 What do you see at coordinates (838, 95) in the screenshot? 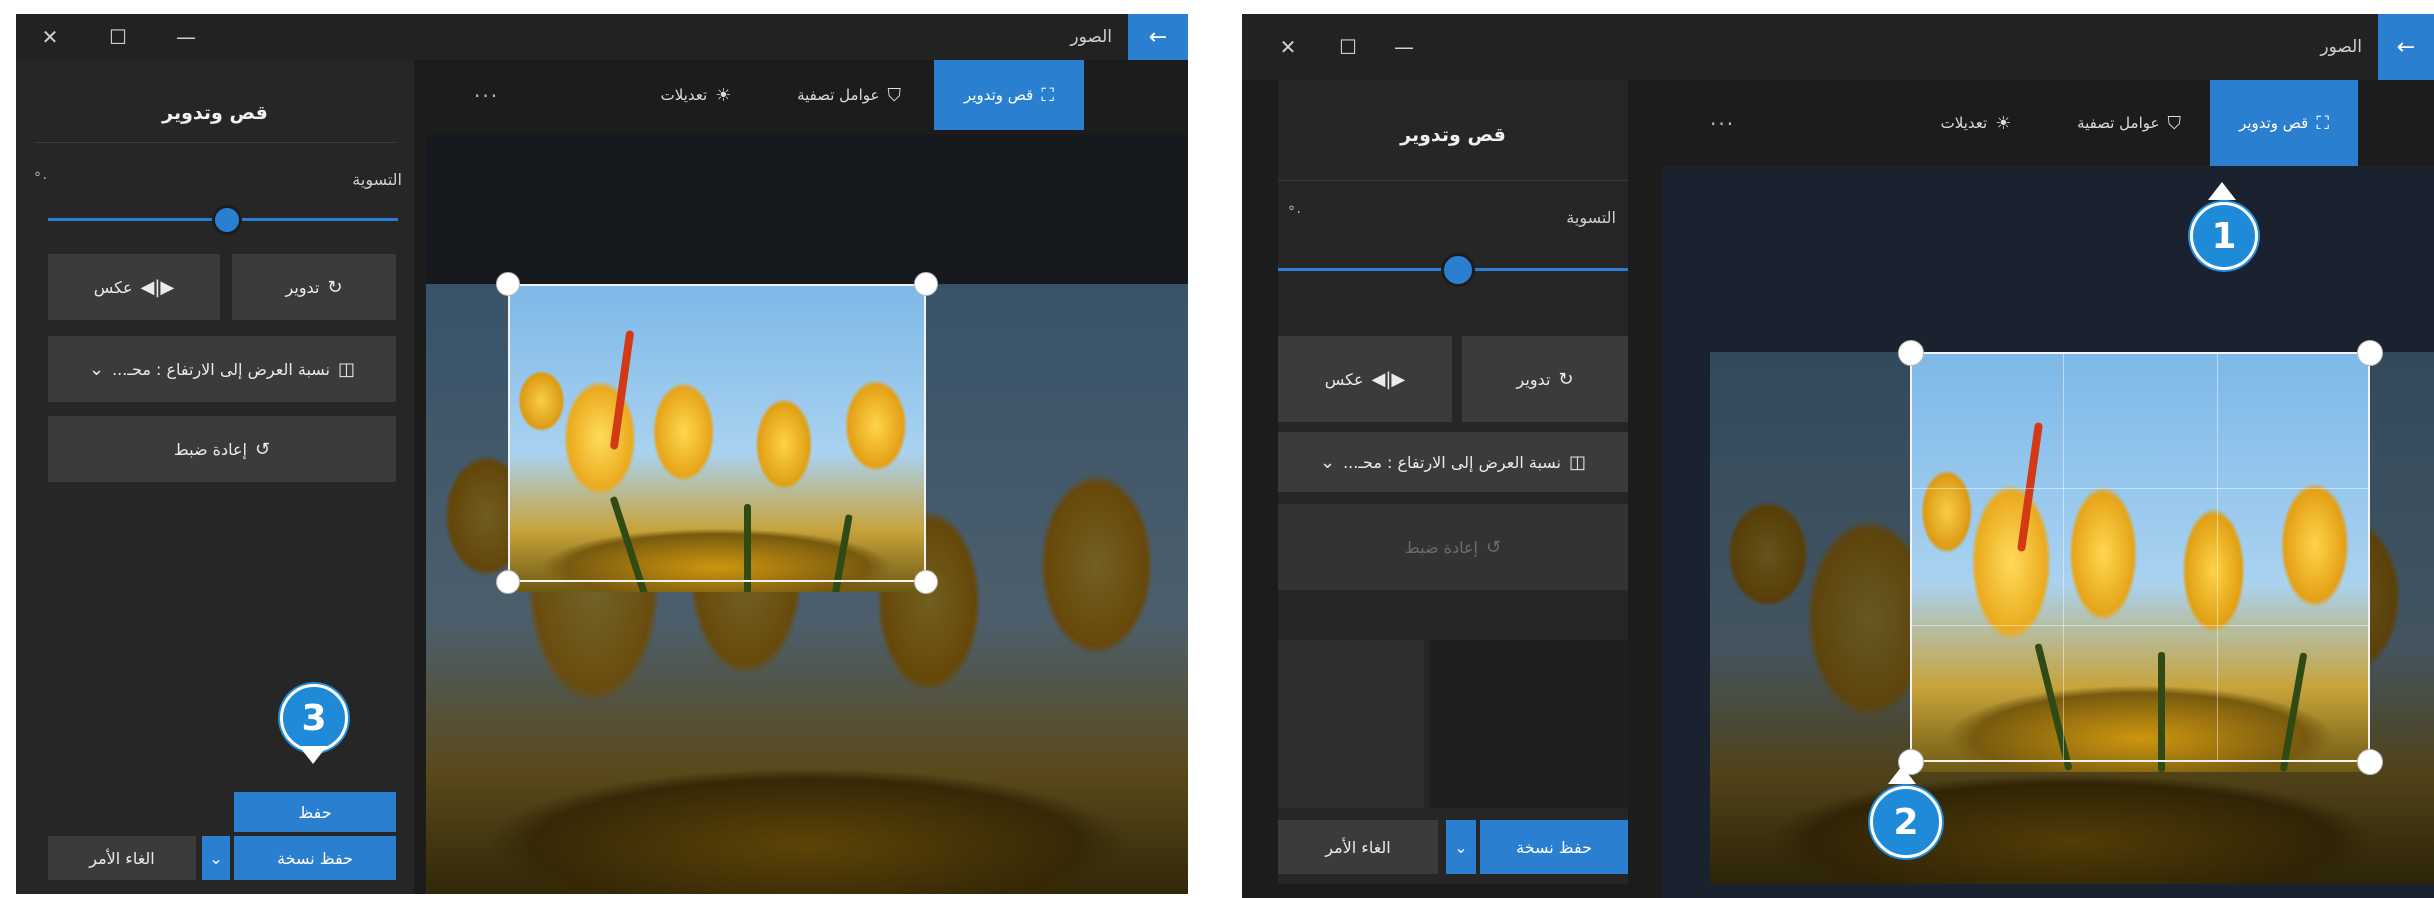
I see `tab-filters-label: عوامل تصفية` at bounding box center [838, 95].